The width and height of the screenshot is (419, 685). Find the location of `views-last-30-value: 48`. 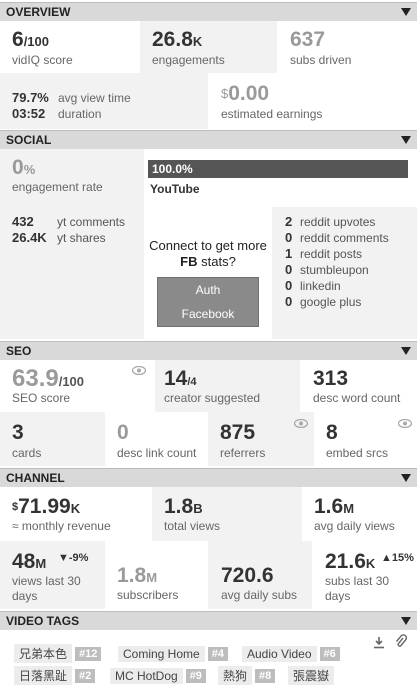

views-last-30-value: 48 is located at coordinates (24, 561).